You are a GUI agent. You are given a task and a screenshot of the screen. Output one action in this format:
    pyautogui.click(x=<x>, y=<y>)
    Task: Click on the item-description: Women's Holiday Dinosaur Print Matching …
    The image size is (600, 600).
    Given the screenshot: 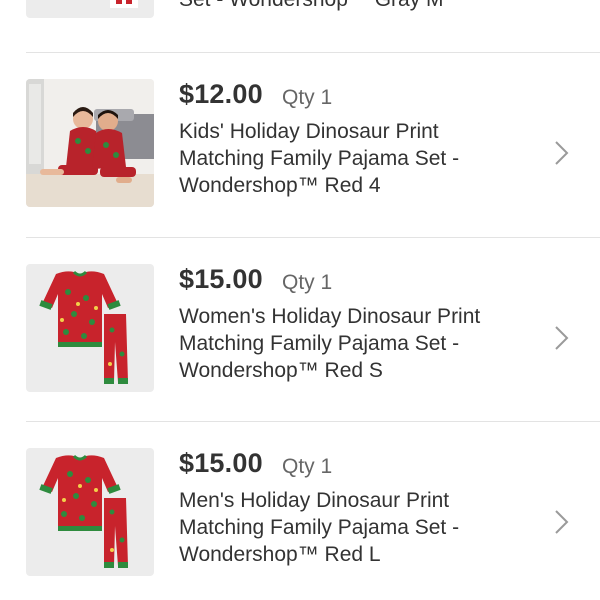 What is the action you would take?
    pyautogui.click(x=359, y=343)
    